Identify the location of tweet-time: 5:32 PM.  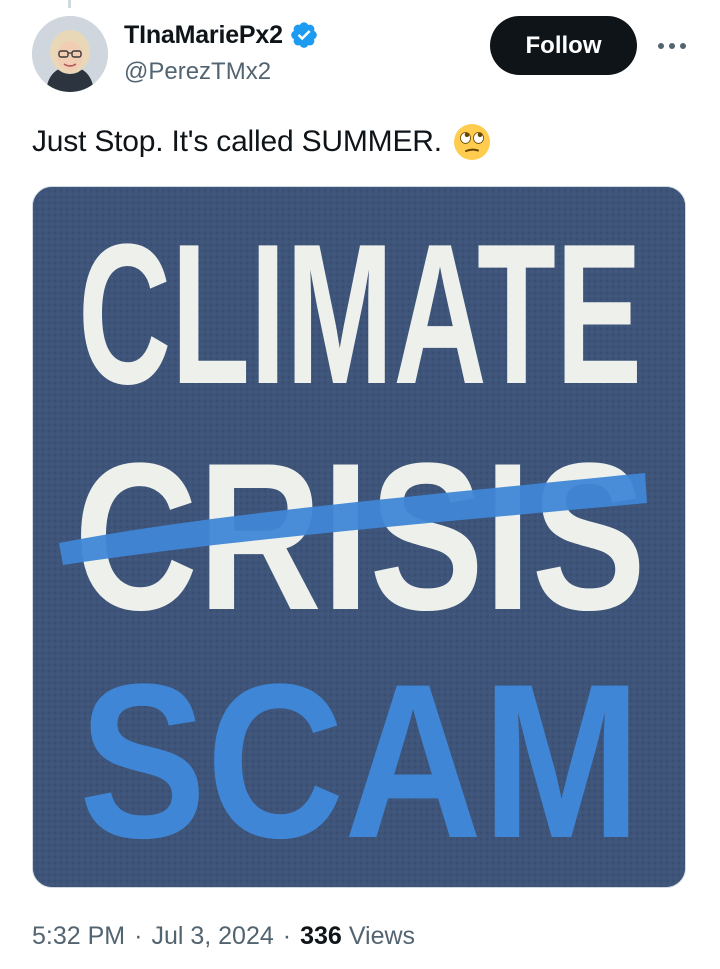
(78, 936).